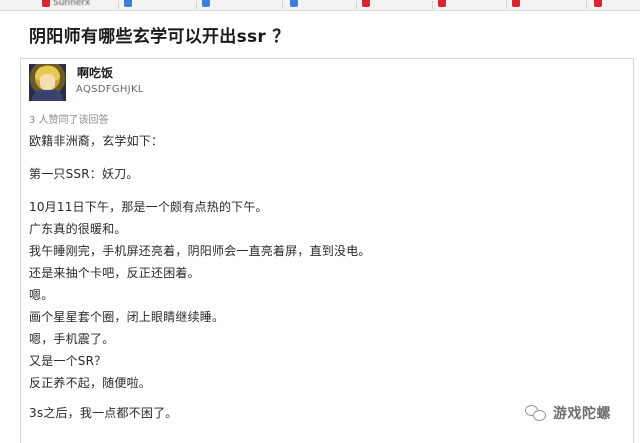 This screenshot has height=443, width=640. What do you see at coordinates (41, 295) in the screenshot?
I see `answer-paragraph: 嗯。` at bounding box center [41, 295].